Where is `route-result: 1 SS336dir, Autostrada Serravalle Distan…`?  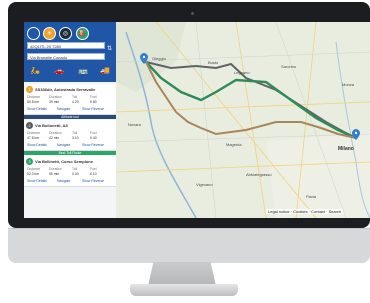
route-result: 1 SS336dir, Autostrada Serravalle Distan… is located at coordinates (70, 99).